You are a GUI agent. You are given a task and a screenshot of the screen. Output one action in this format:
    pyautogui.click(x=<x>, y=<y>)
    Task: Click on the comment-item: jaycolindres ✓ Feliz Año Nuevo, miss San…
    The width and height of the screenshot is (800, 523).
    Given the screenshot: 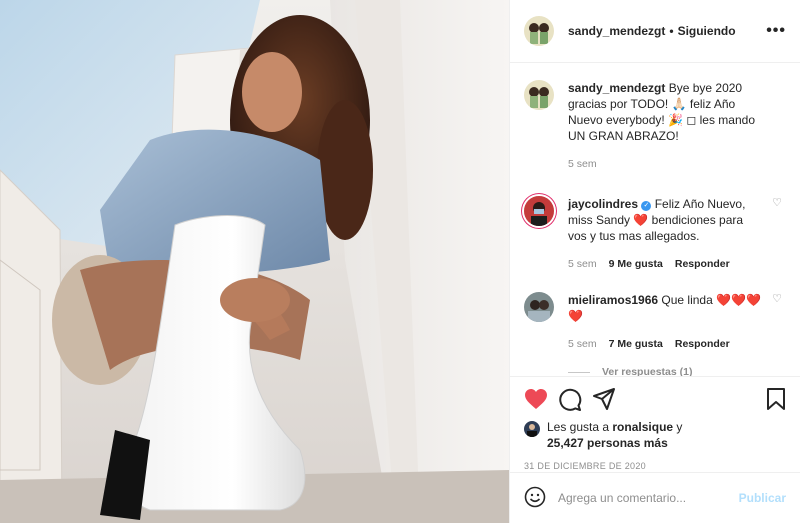 What is the action you would take?
    pyautogui.click(x=655, y=234)
    